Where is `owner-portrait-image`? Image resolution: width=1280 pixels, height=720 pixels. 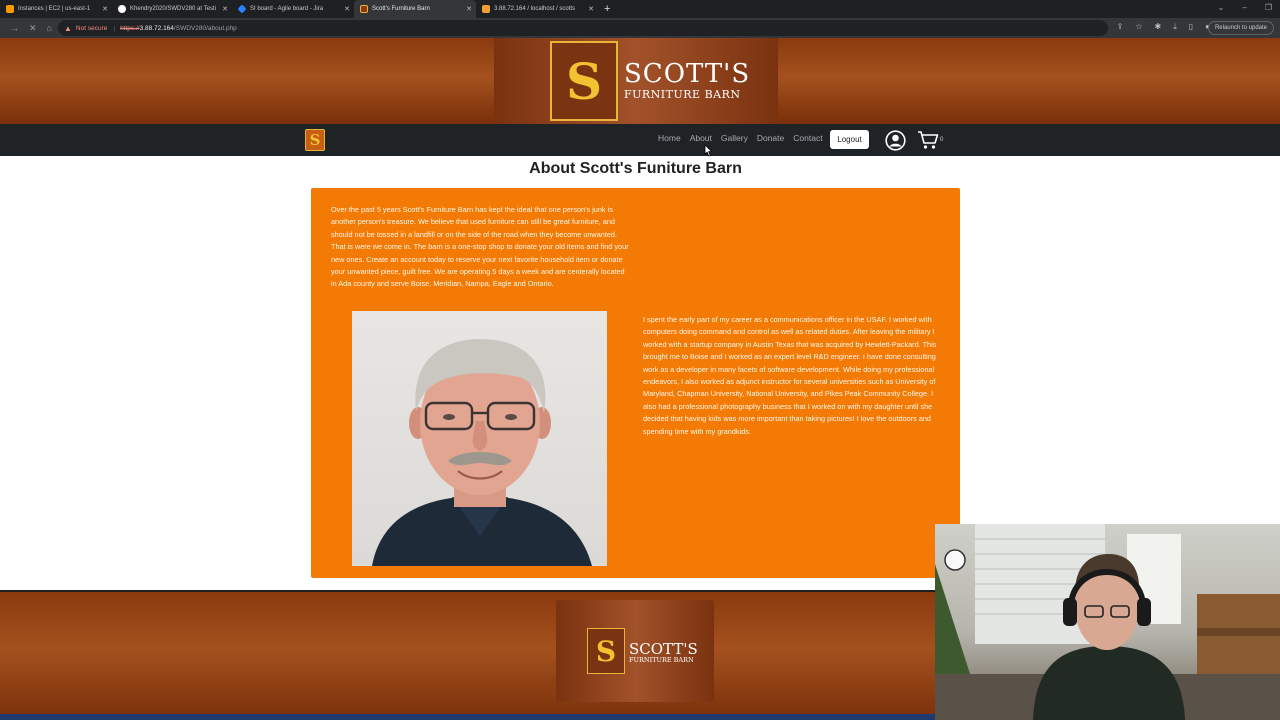
owner-portrait-image is located at coordinates (482, 452).